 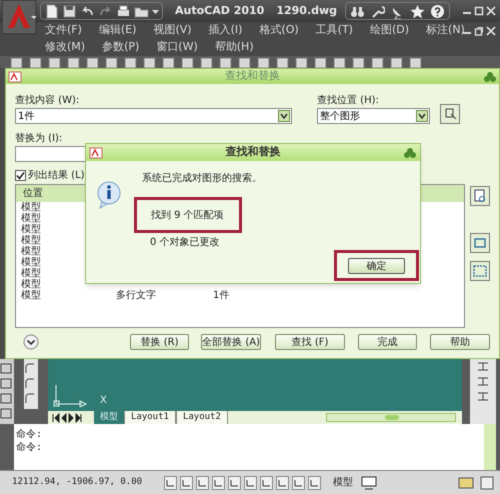 I want to click on horizontal-scrollbar, so click(x=391, y=417).